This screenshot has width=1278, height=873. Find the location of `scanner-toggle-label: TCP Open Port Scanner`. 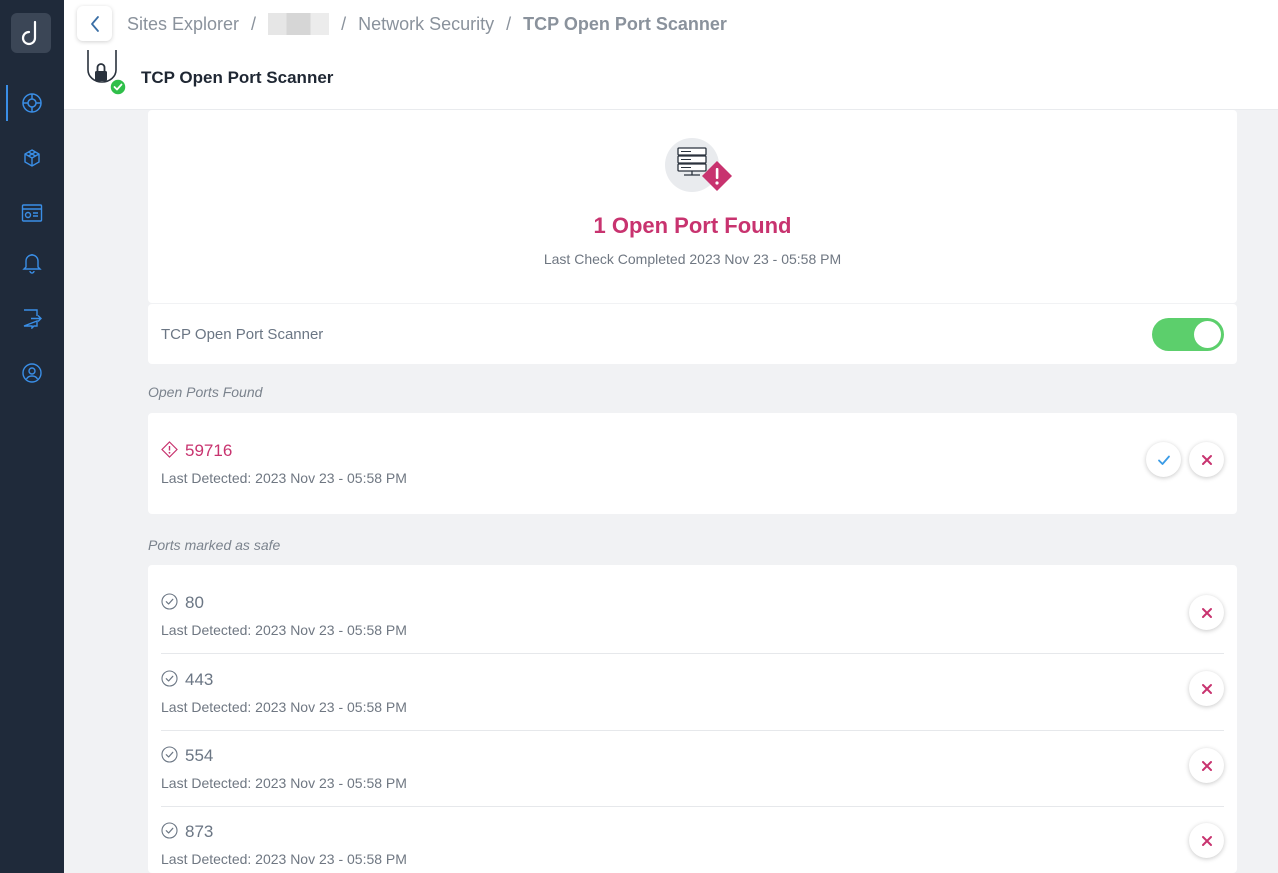

scanner-toggle-label: TCP Open Port Scanner is located at coordinates (242, 334).